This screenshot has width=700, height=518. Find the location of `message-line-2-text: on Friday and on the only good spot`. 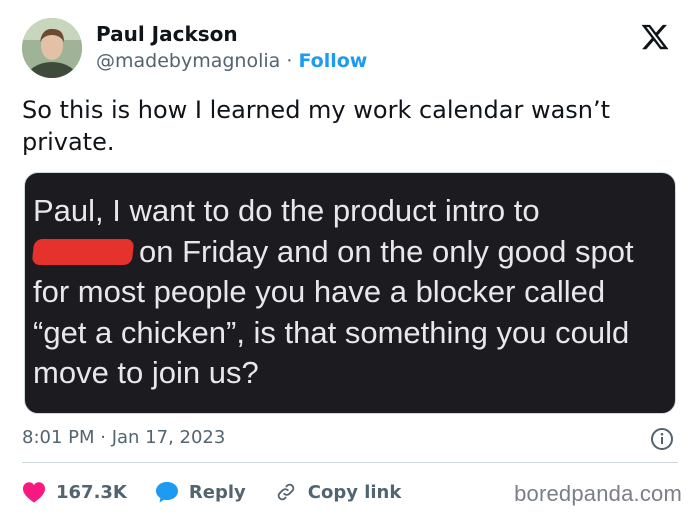

message-line-2-text: on Friday and on the only good spot is located at coordinates (386, 251).